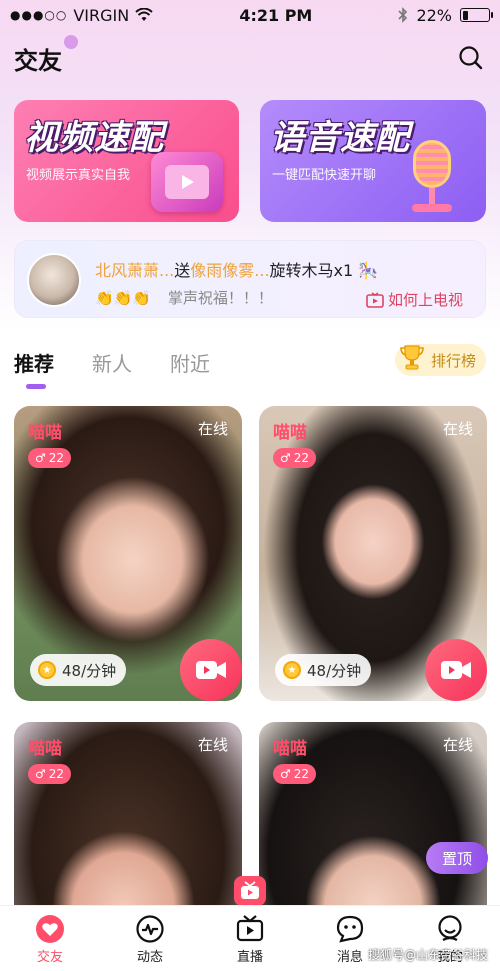 The height and width of the screenshot is (971, 500). What do you see at coordinates (190, 362) in the screenshot?
I see `tab-nearby: 附近` at bounding box center [190, 362].